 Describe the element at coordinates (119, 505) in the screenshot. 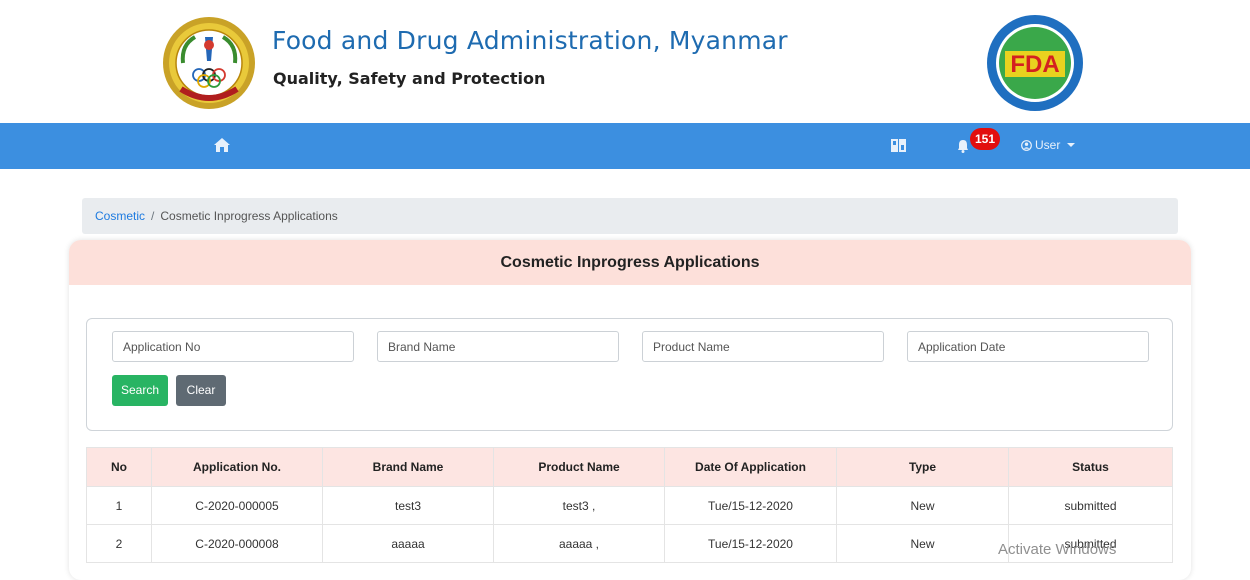

I see `cell-no: 1` at that location.